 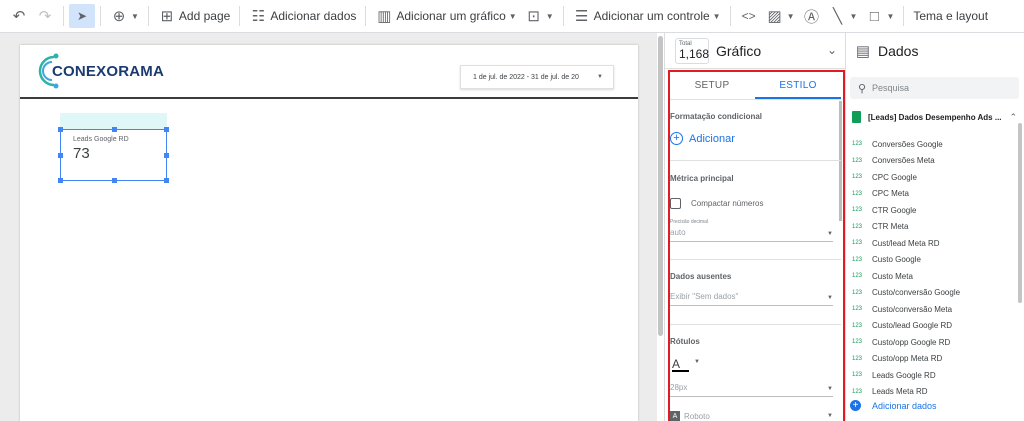 What do you see at coordinates (692, 50) in the screenshot?
I see `chart-type-badge: Total 1,168` at bounding box center [692, 50].